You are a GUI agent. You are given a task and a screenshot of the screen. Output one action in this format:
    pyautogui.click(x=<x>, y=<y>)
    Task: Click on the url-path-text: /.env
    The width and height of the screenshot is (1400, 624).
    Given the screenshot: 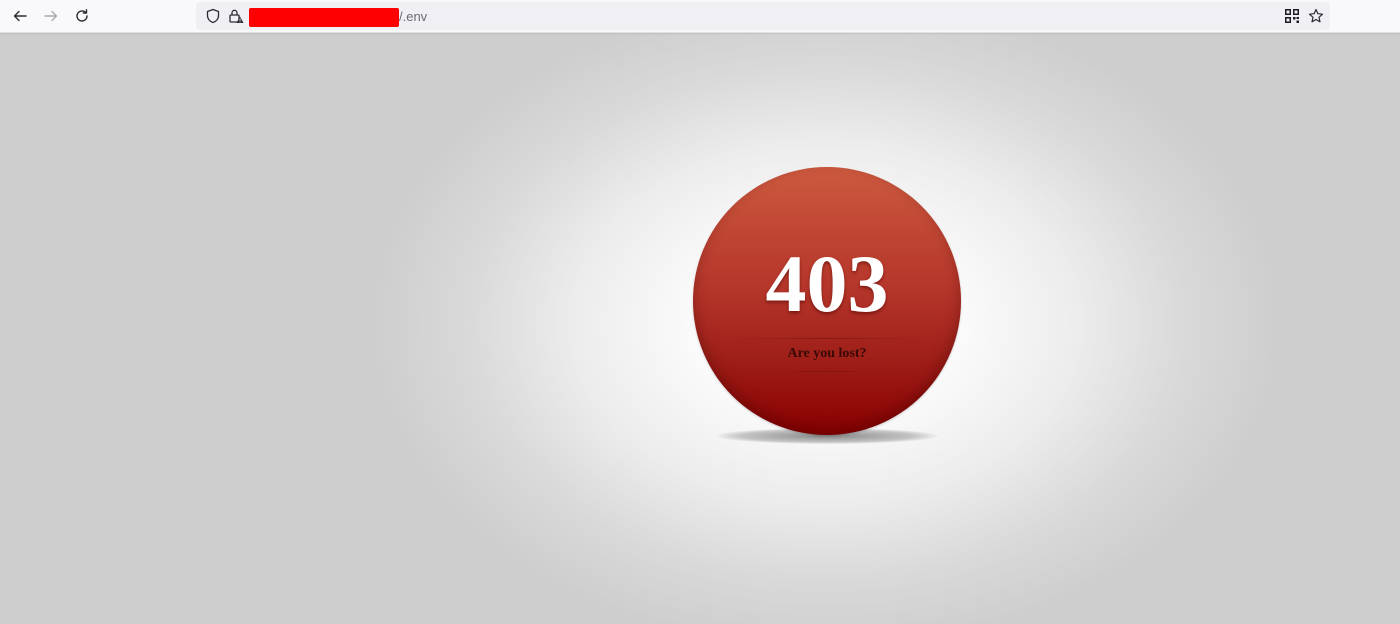 What is the action you would take?
    pyautogui.click(x=413, y=16)
    